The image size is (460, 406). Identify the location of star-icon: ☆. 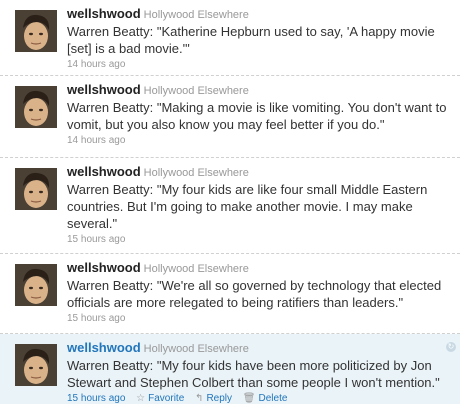
(141, 398).